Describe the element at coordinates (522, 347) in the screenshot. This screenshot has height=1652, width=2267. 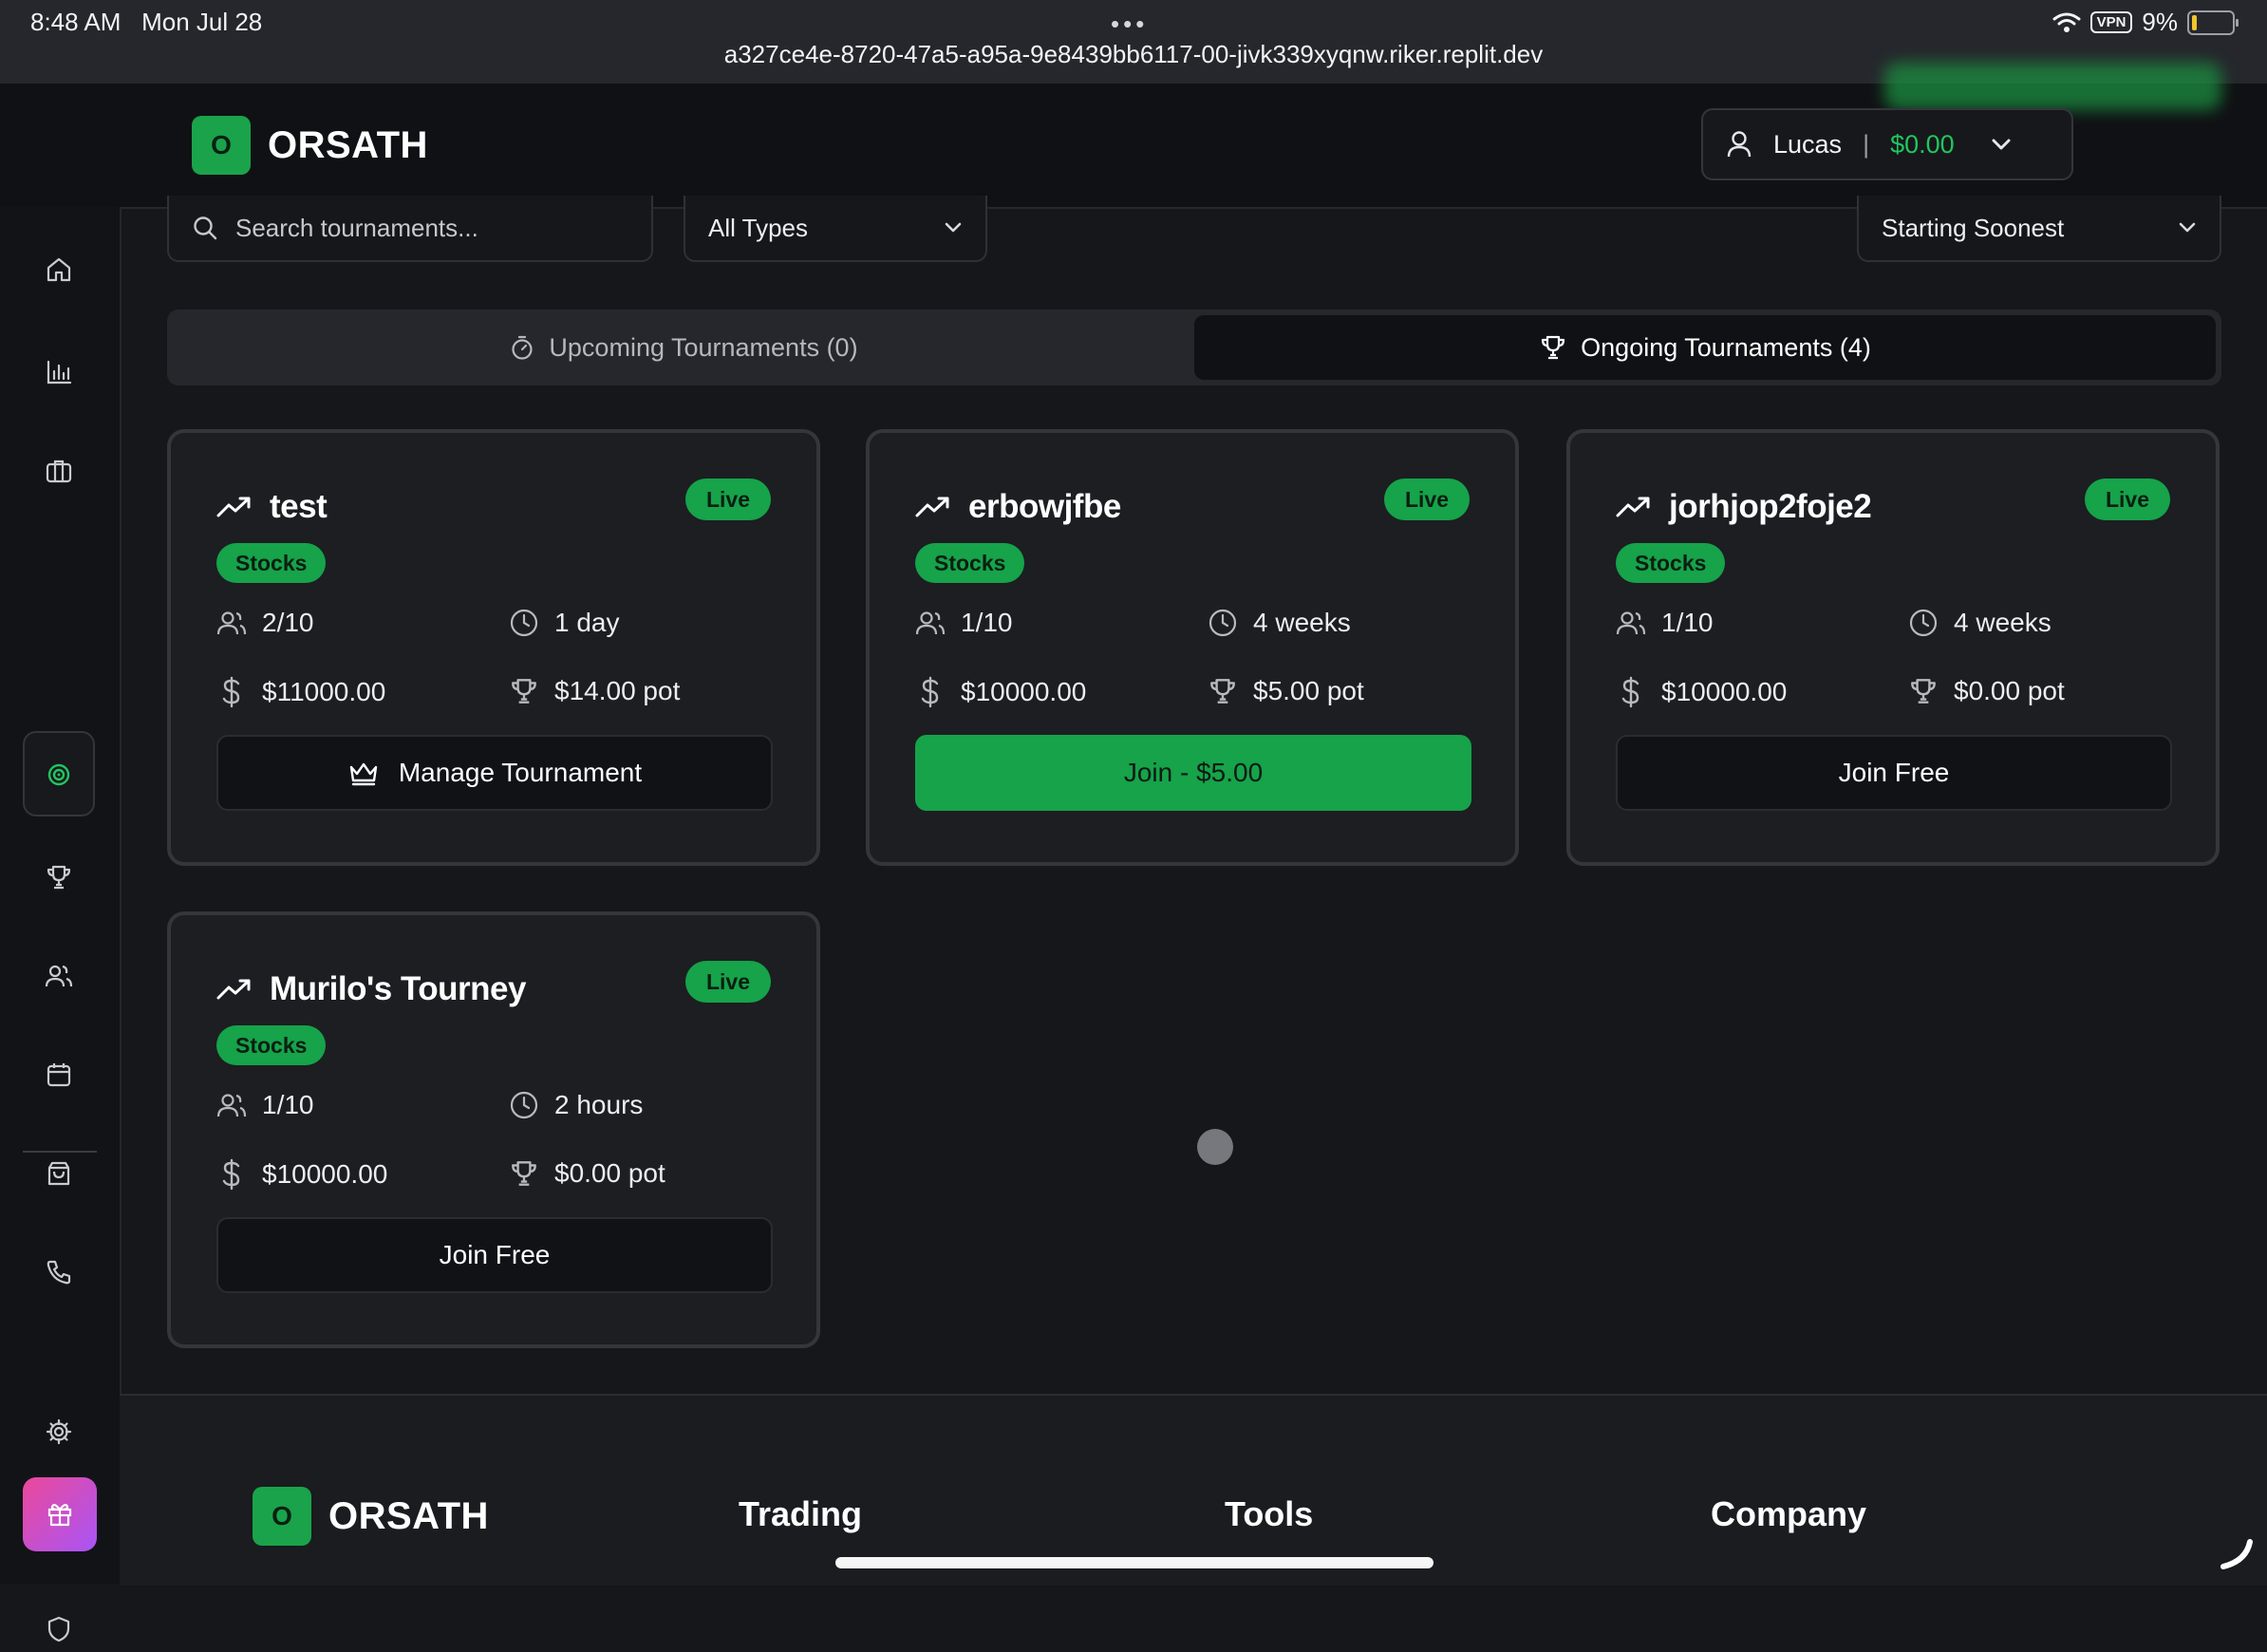
I see `timer-icon` at that location.